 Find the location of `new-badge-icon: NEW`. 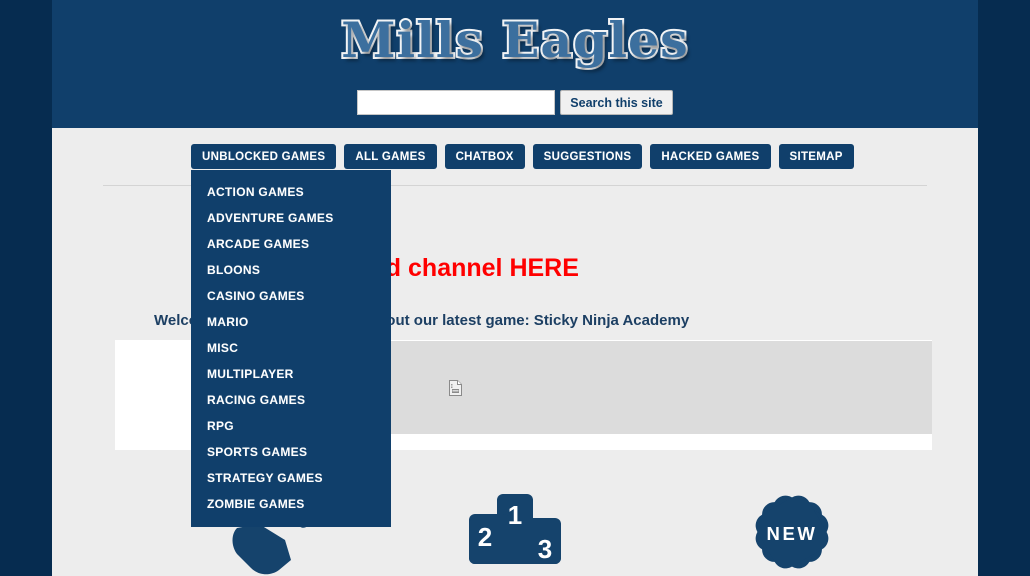

new-badge-icon: NEW is located at coordinates (792, 532).